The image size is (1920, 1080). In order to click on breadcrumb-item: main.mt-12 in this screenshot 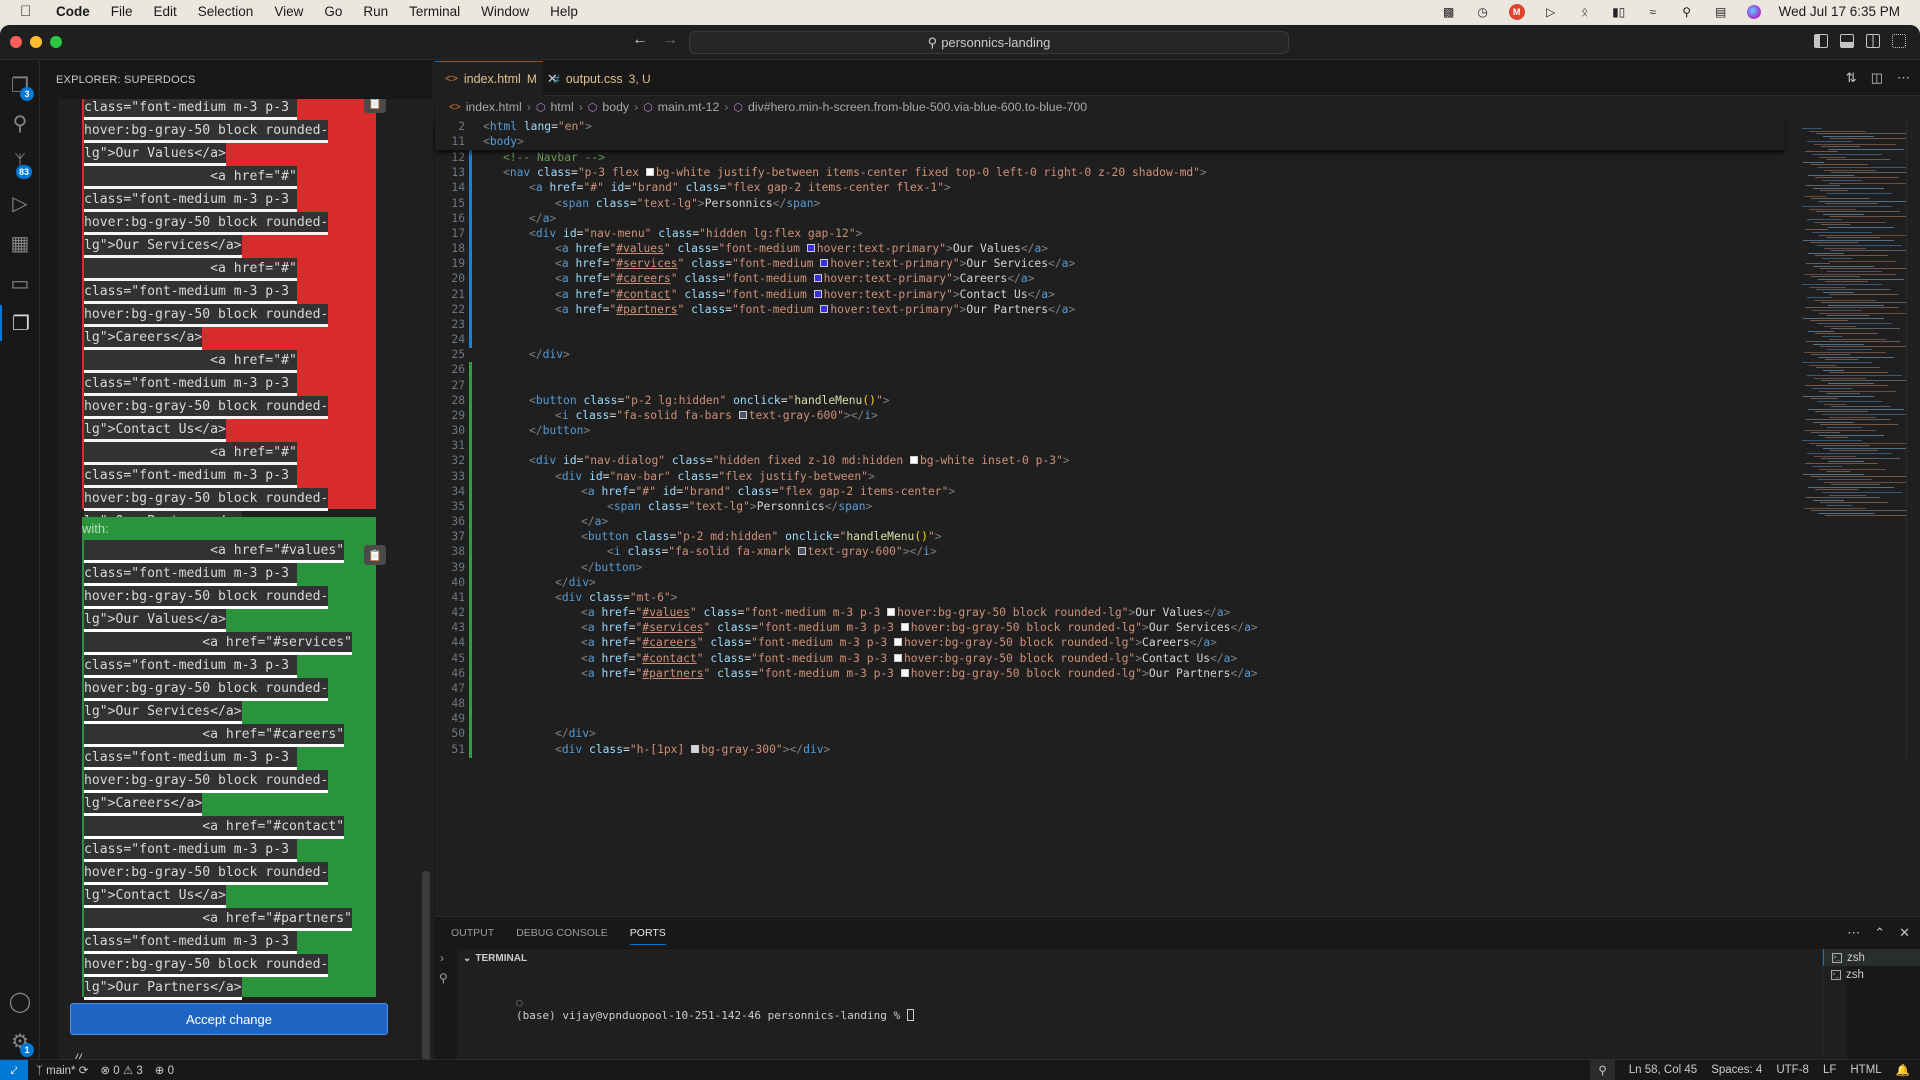, I will do `click(689, 107)`.